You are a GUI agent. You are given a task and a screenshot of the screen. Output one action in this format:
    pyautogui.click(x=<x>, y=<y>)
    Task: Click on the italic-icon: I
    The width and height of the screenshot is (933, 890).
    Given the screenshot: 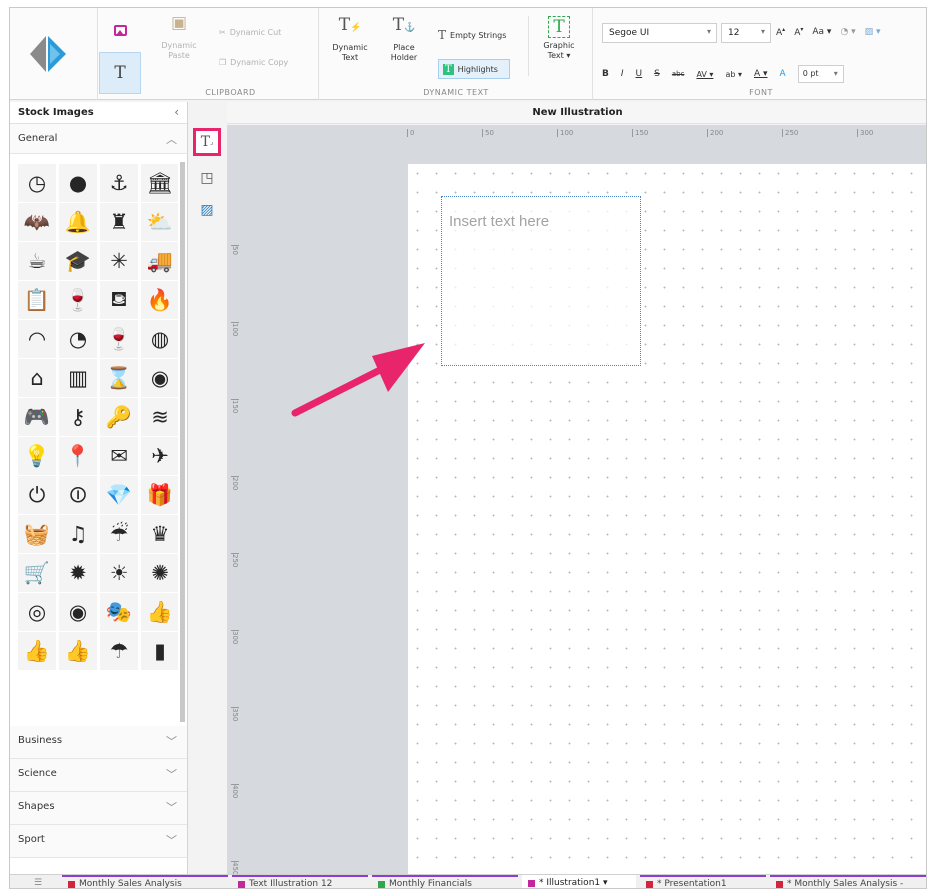 What is the action you would take?
    pyautogui.click(x=622, y=74)
    